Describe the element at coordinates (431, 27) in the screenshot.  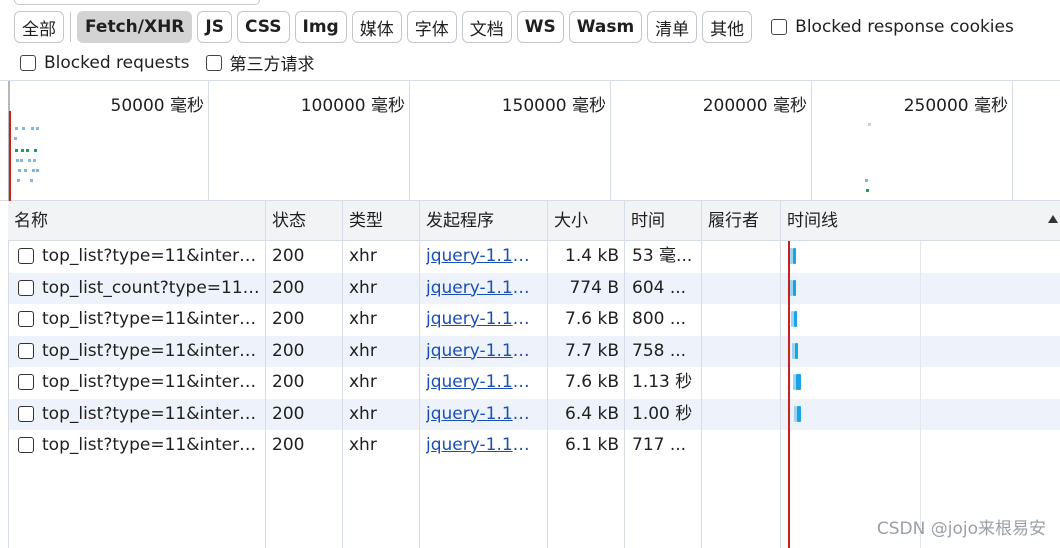
I see `filter-chip-6: 字体` at that location.